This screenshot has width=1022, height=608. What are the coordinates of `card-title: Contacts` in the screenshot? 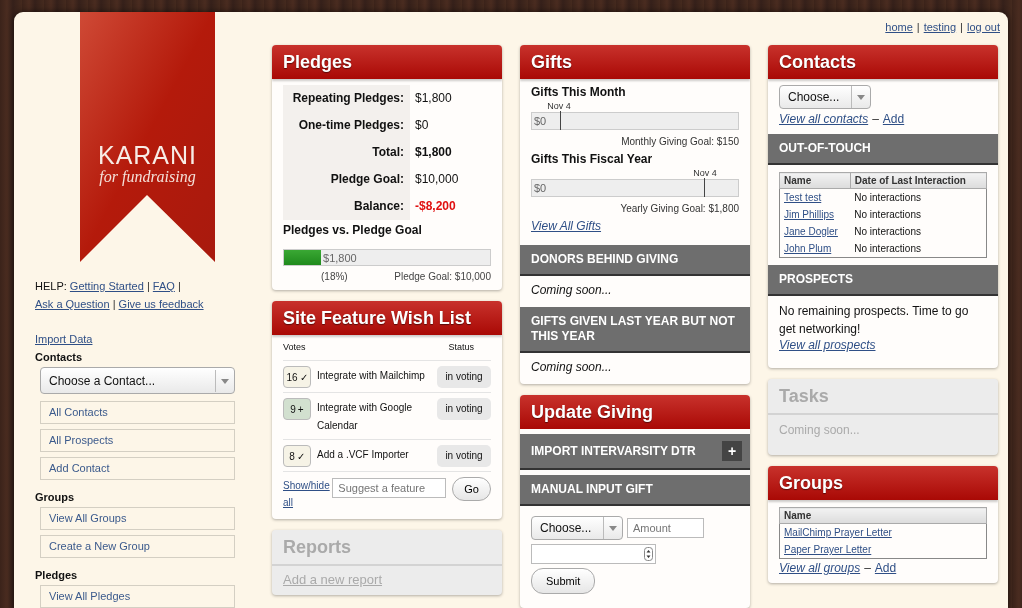 It's located at (883, 62).